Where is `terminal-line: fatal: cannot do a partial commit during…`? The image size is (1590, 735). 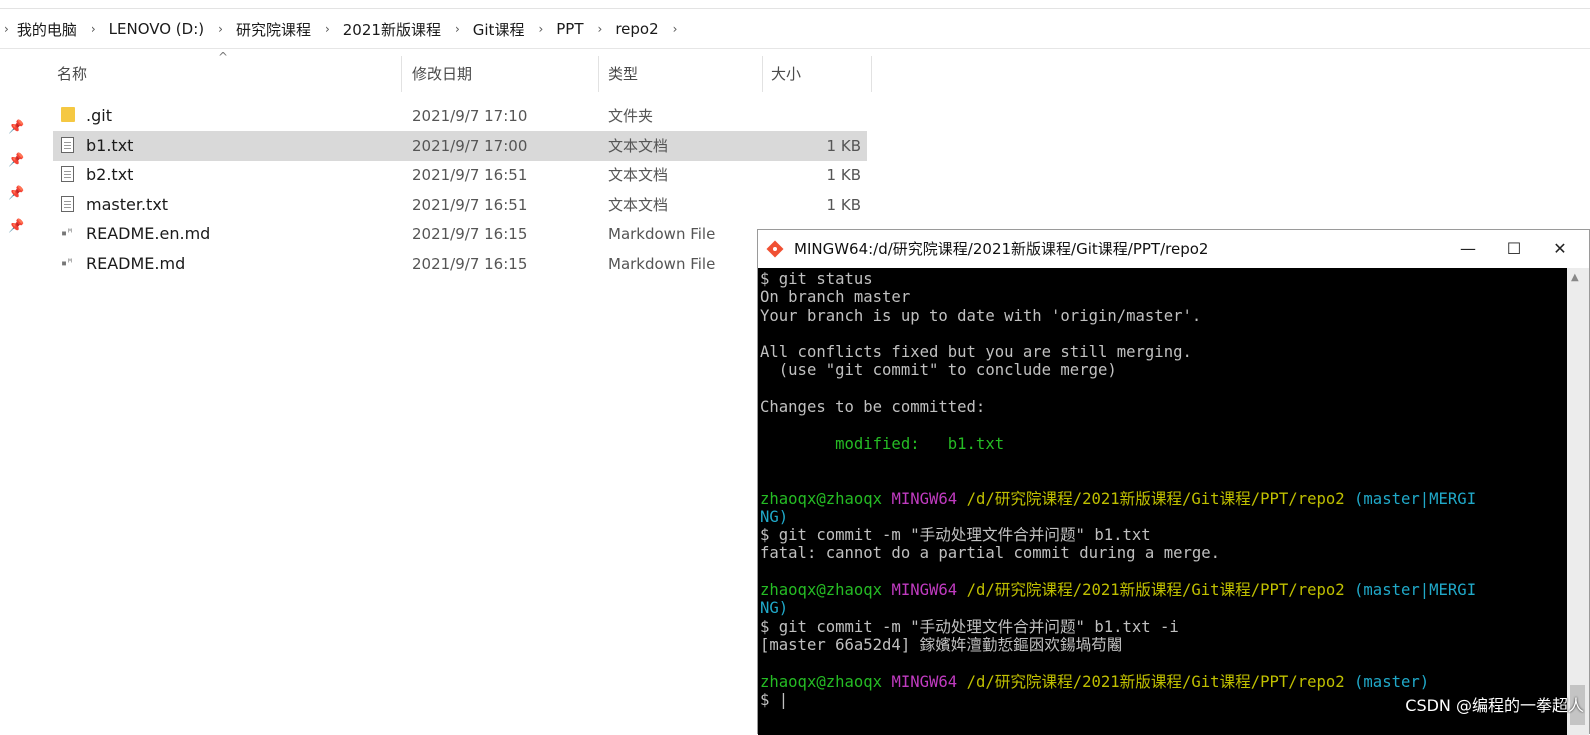 terminal-line: fatal: cannot do a partial commit during… is located at coordinates (990, 553).